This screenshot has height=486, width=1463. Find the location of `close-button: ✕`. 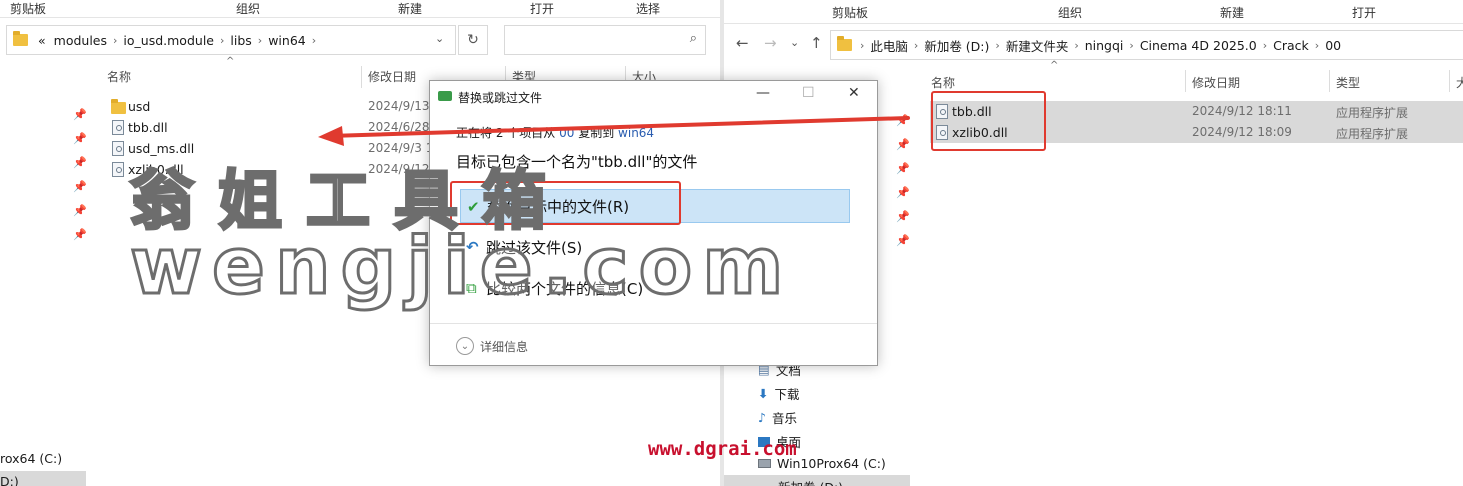

close-button: ✕ is located at coordinates (854, 93).